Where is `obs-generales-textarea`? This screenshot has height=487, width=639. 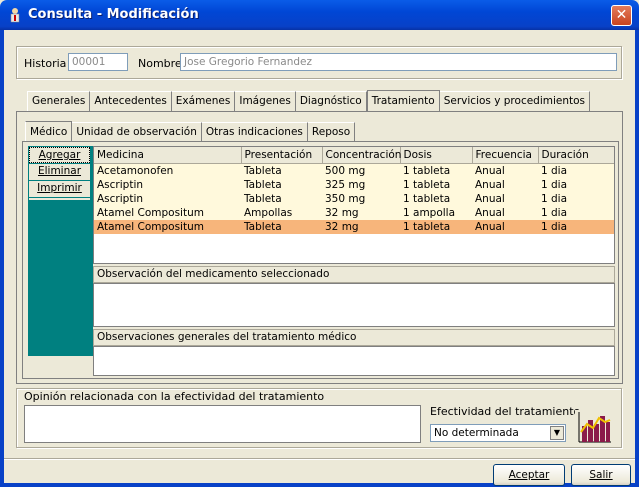
obs-generales-textarea is located at coordinates (354, 361).